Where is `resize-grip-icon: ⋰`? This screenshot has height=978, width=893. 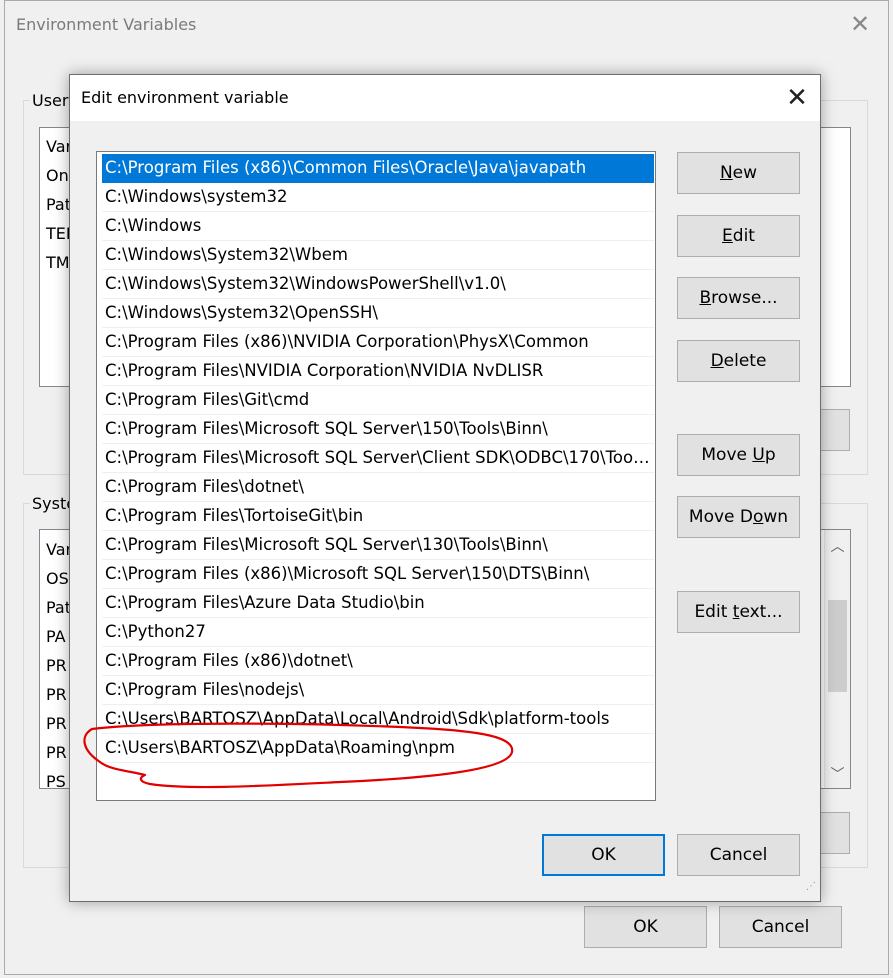 resize-grip-icon: ⋰ is located at coordinates (812, 887).